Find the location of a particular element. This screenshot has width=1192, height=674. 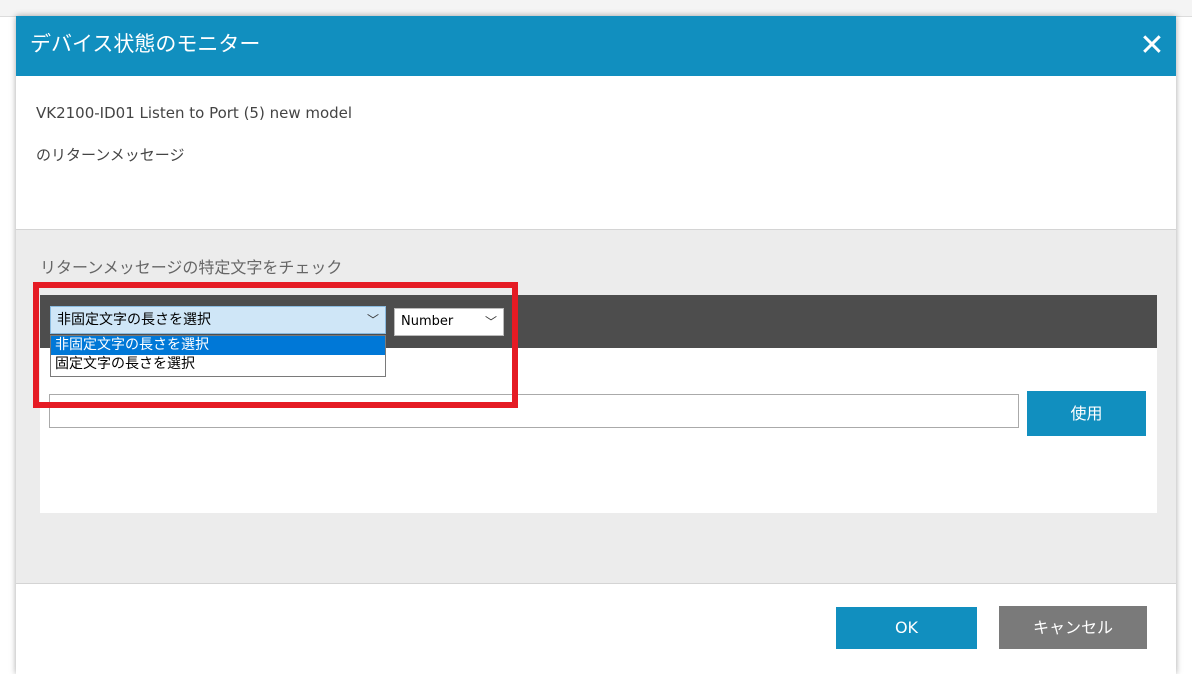

check-string-input is located at coordinates (534, 411).